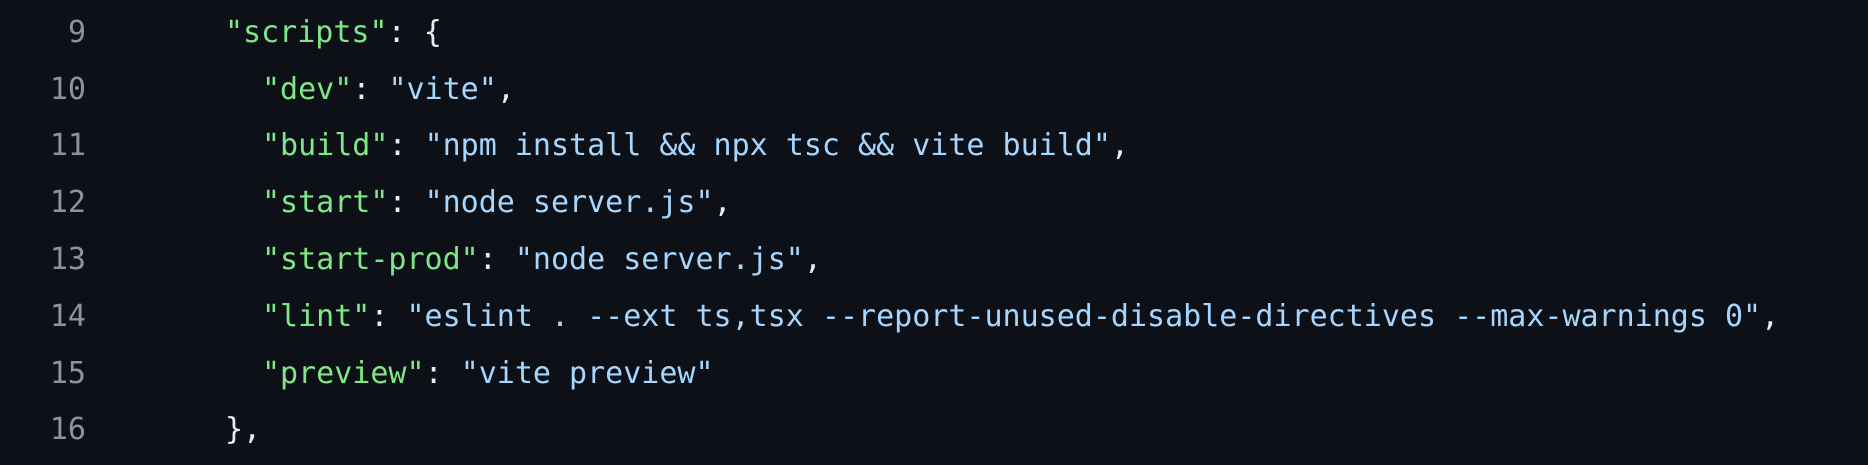 The image size is (1868, 465). I want to click on code-line: 12 "start": "node server.js",, so click(934, 202).